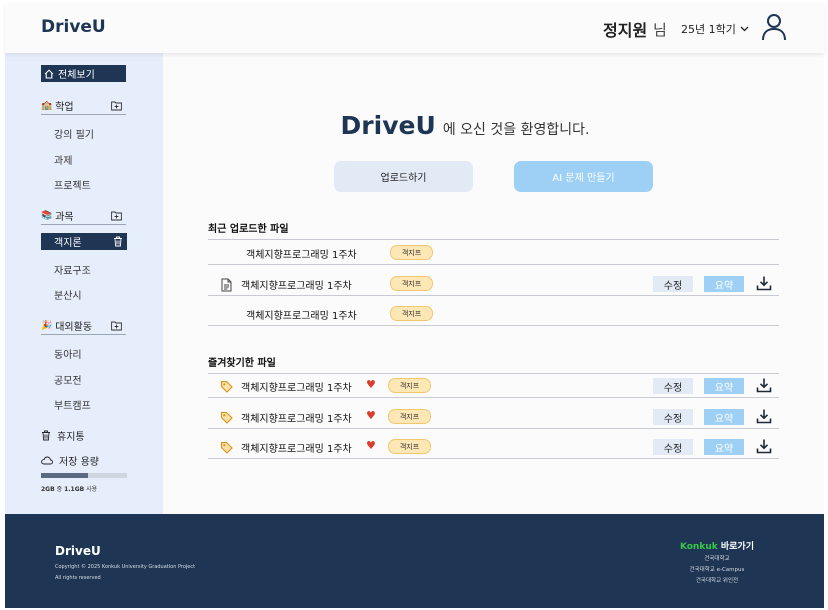 This screenshot has height=610, width=828. What do you see at coordinates (64, 107) in the screenshot?
I see `section-title: 학업` at bounding box center [64, 107].